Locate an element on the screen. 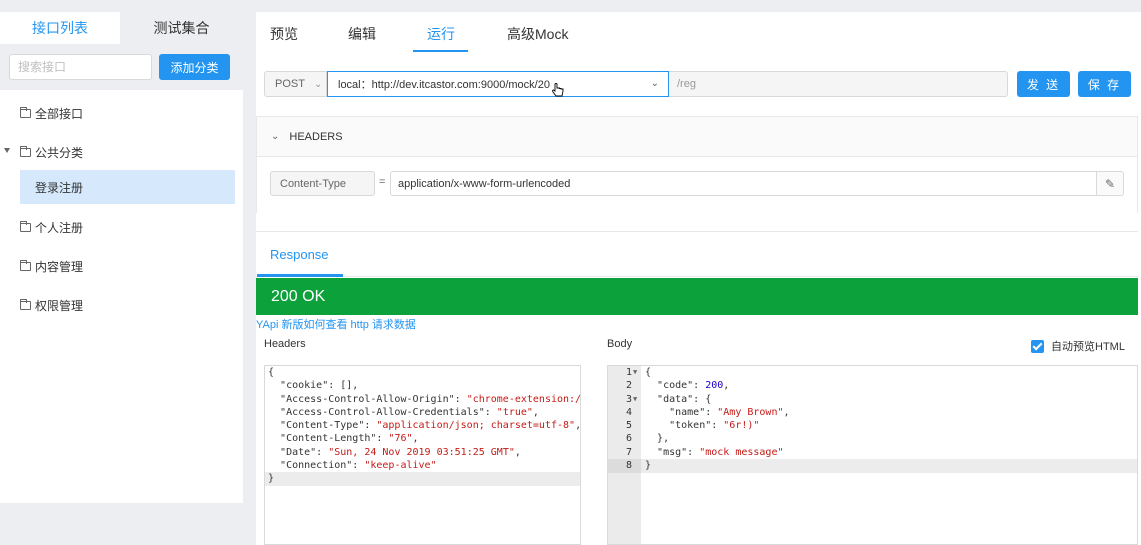 The image size is (1141, 545). tree-item-label: 公共分类 is located at coordinates (59, 153).